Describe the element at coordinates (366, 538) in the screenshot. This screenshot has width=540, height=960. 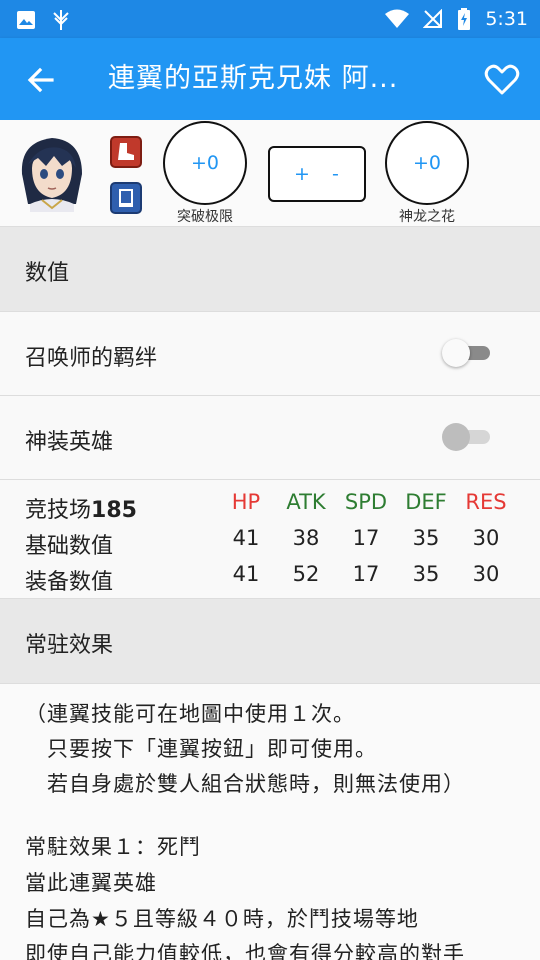
I see `base-spd: 17` at that location.